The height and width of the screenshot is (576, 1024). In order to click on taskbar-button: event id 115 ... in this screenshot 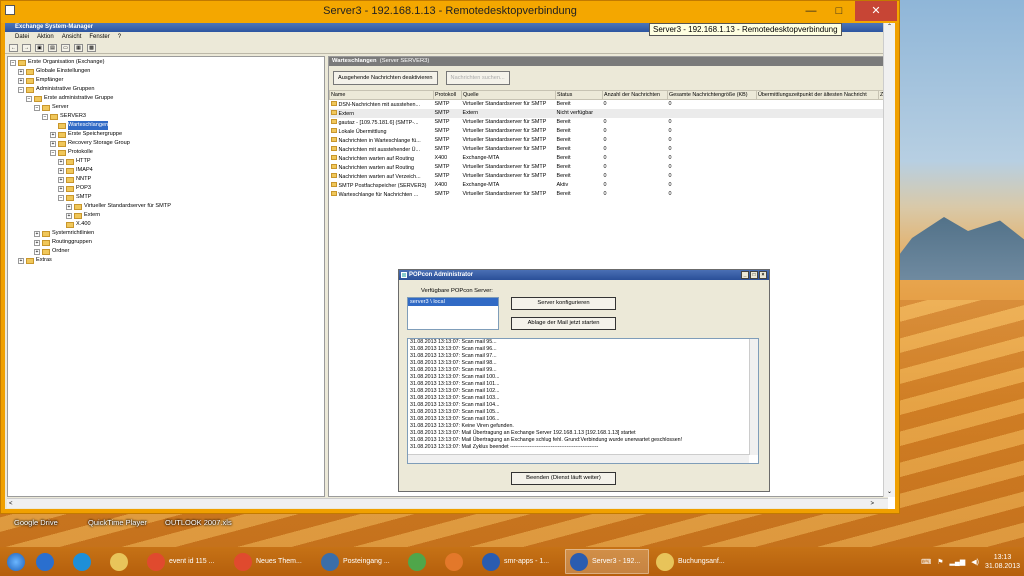, I will do `click(185, 561)`.